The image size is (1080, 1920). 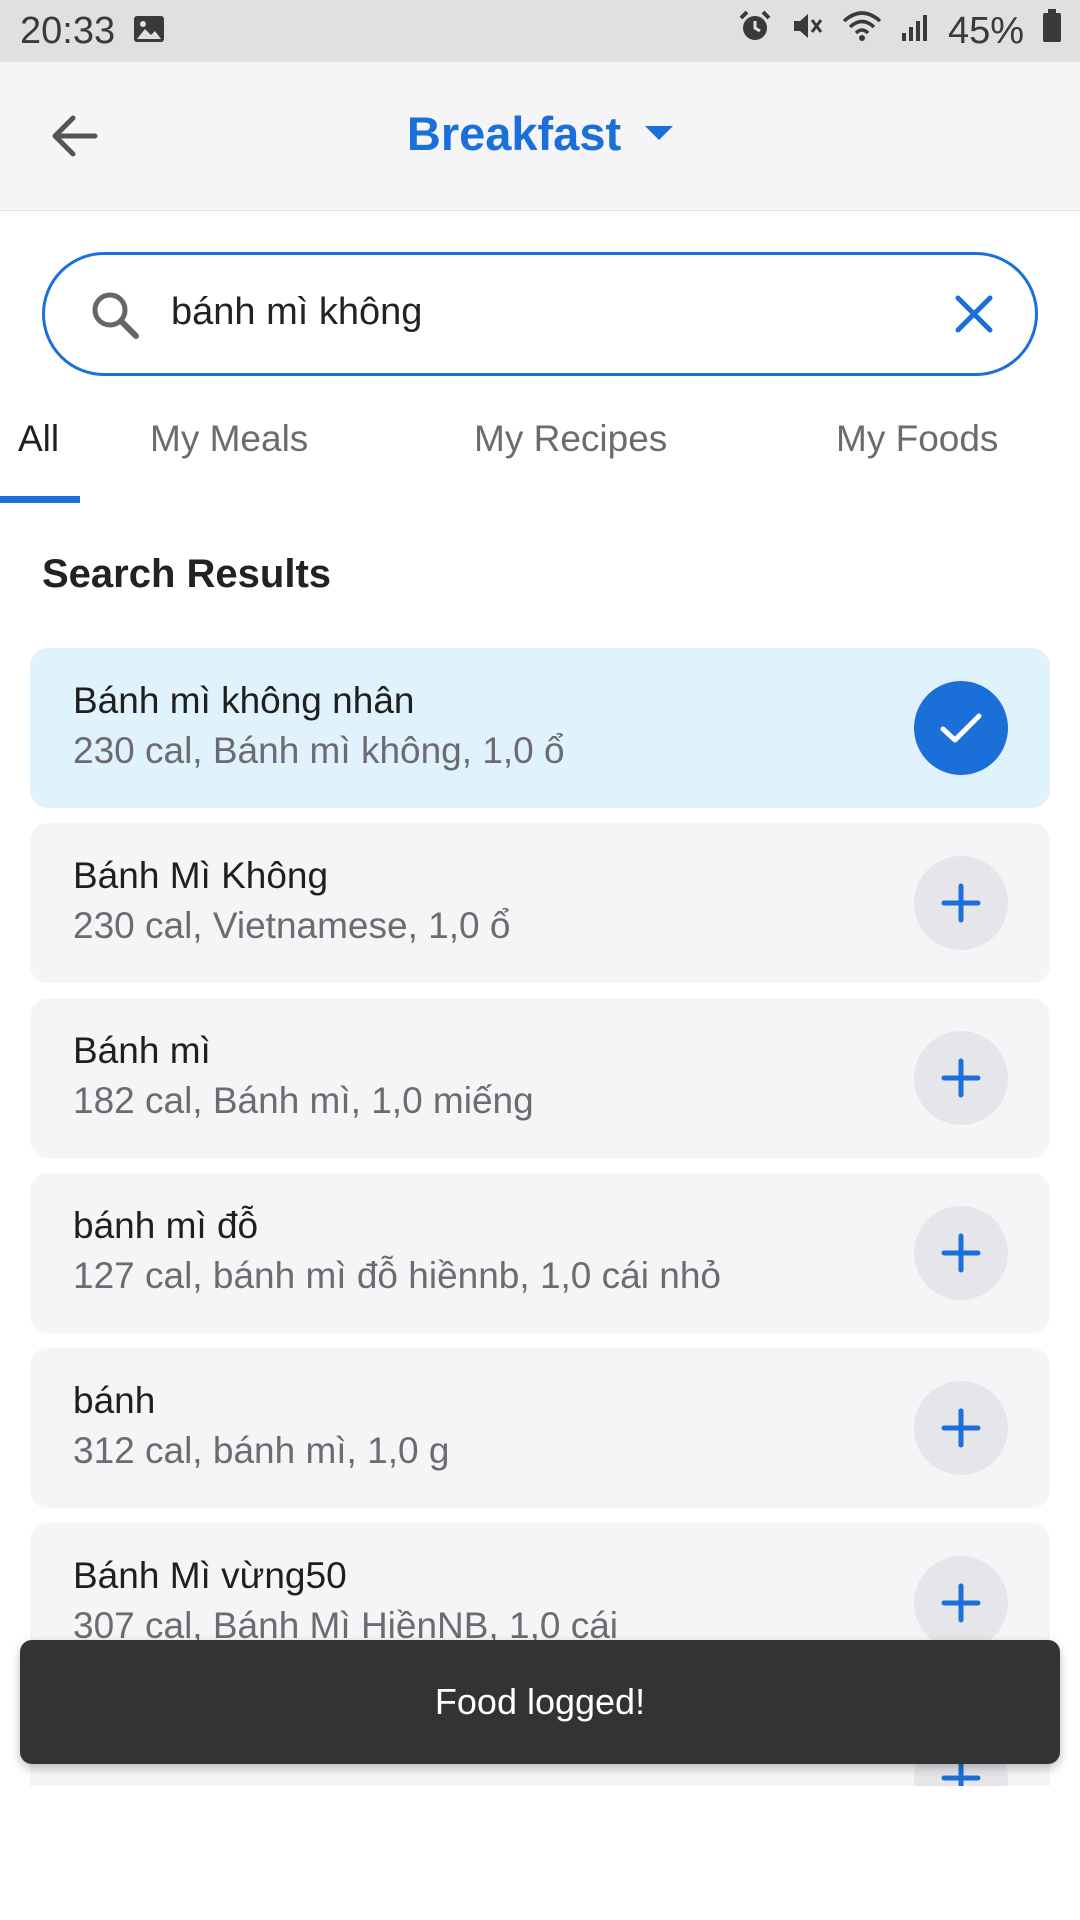 I want to click on food-name: bánh, so click(x=114, y=1400).